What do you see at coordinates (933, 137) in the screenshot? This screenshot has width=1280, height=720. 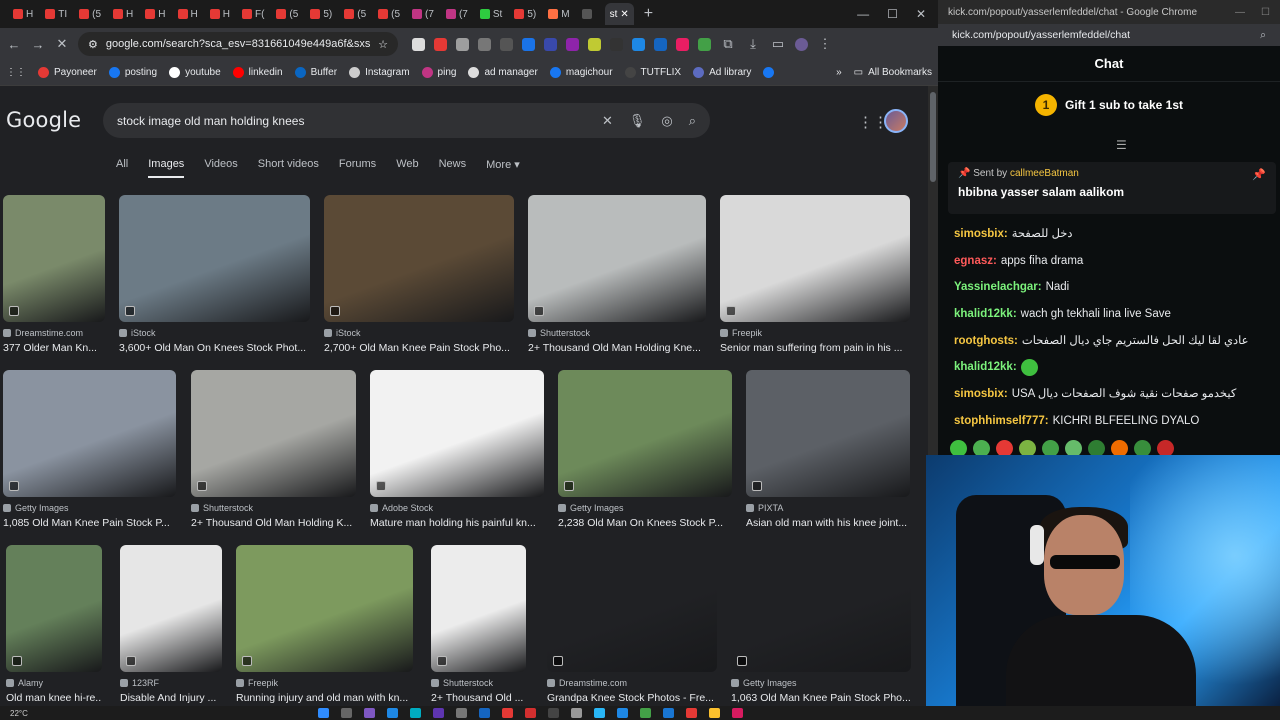 I see `scrollbar-thumb` at bounding box center [933, 137].